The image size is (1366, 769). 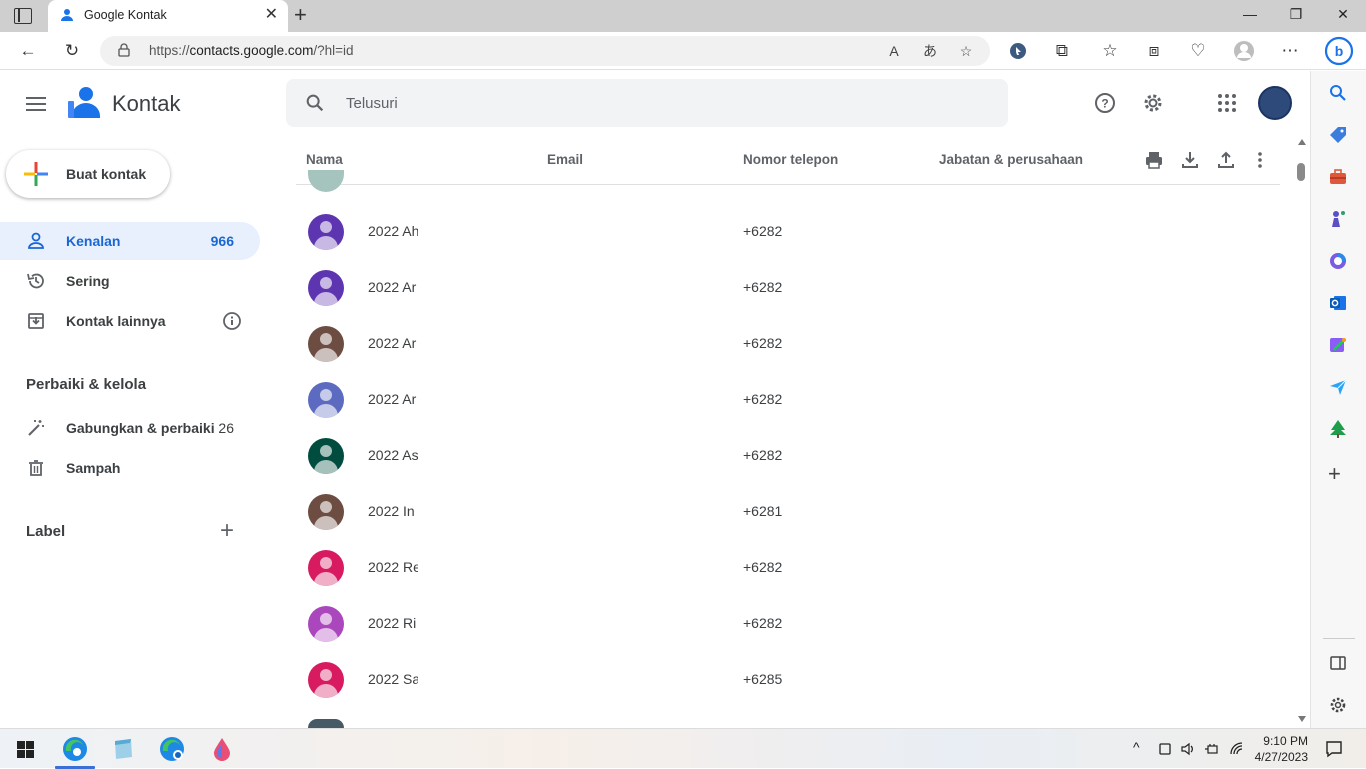 I want to click on paint-drop-icon, so click(x=222, y=749).